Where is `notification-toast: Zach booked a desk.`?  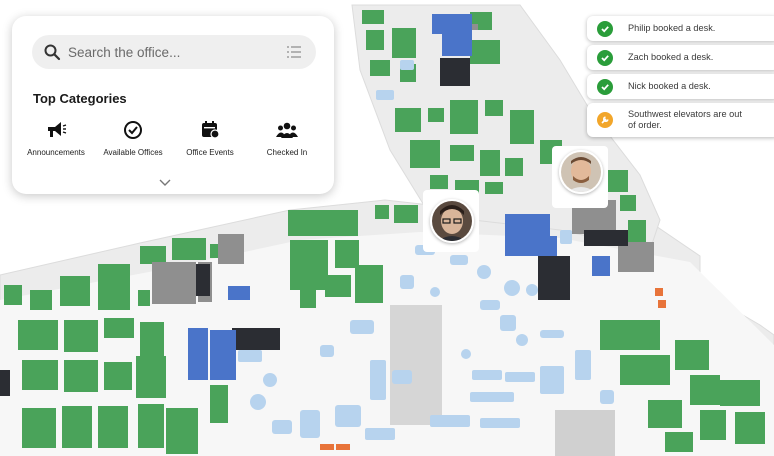
notification-toast: Zach booked a desk. is located at coordinates (680, 57).